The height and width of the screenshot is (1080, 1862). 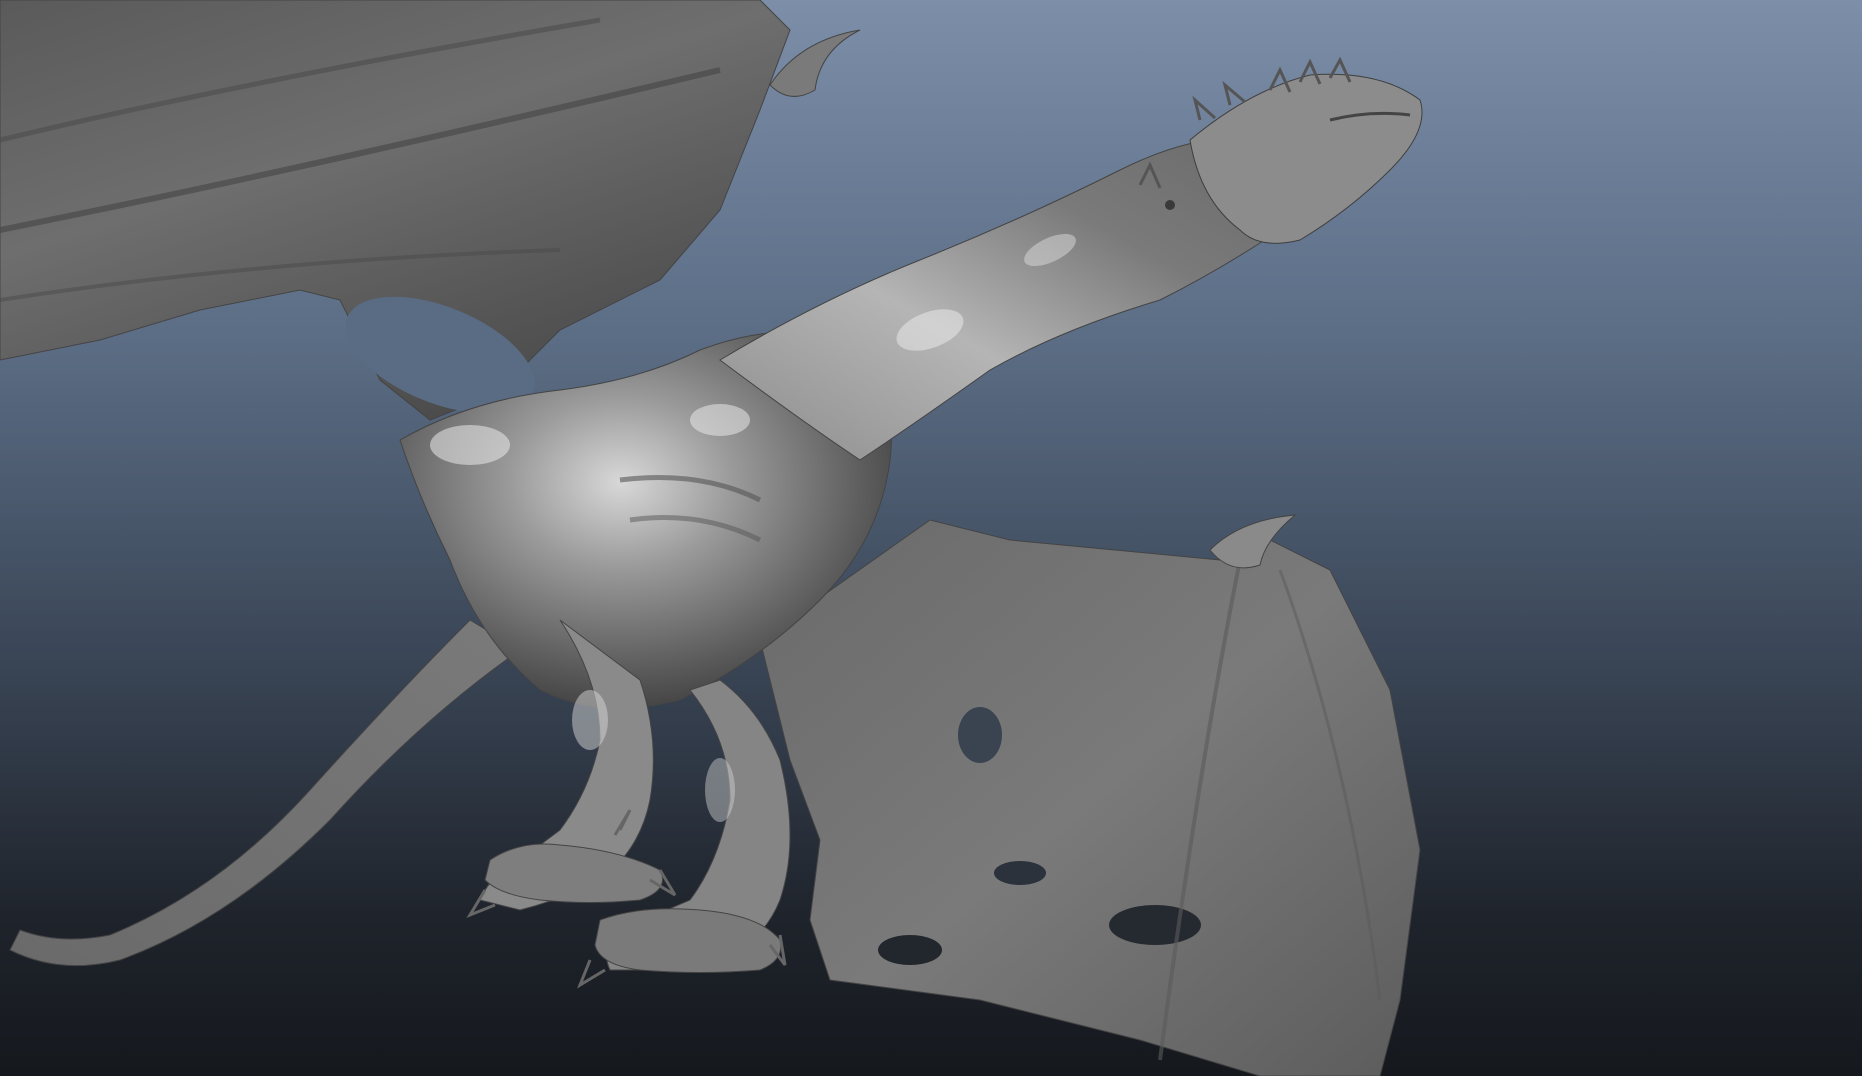 I want to click on dragon-front-claws, so click(x=573, y=873).